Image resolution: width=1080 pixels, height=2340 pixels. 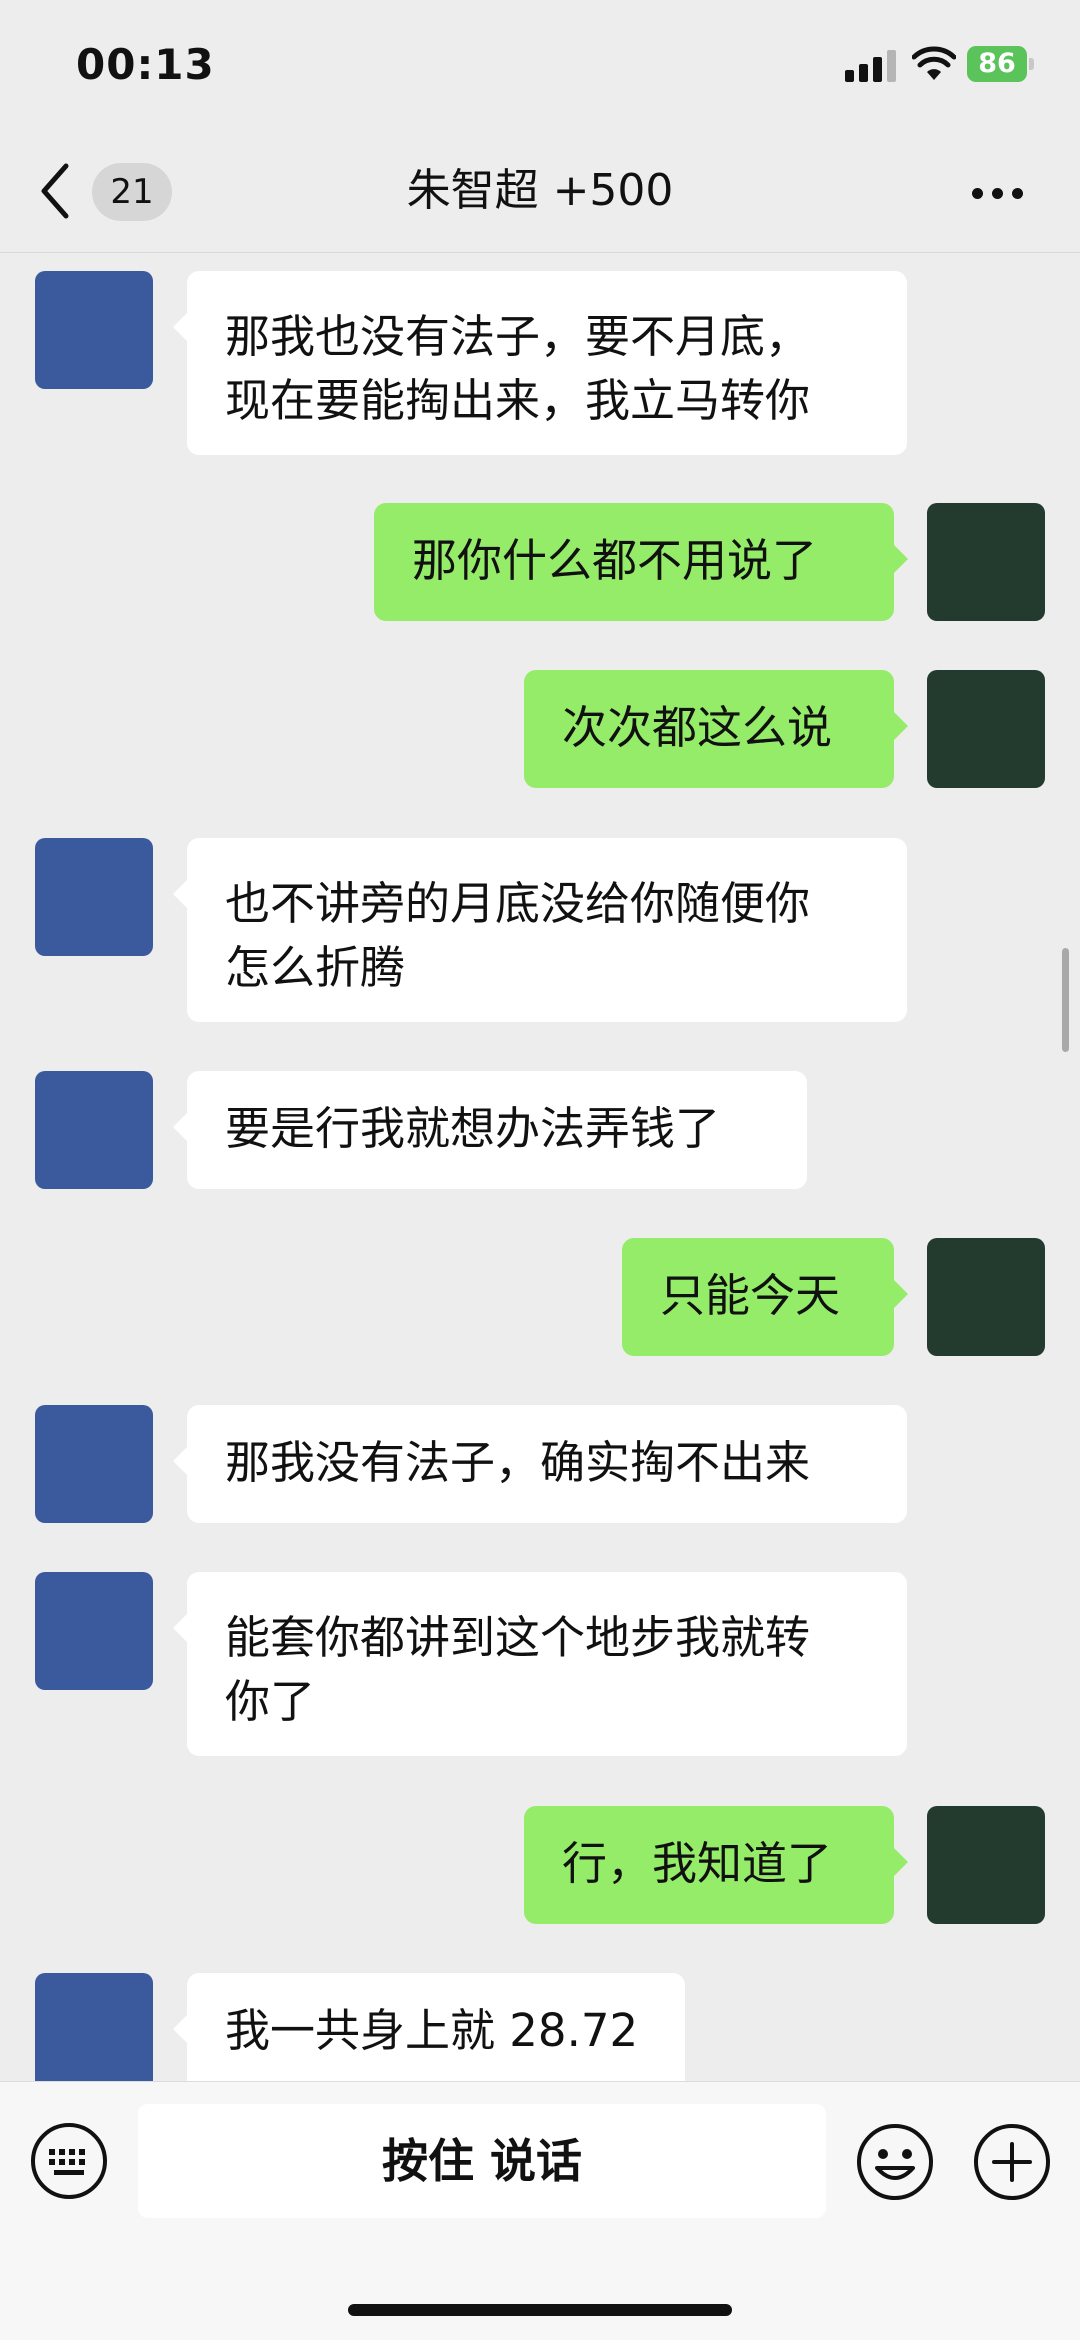 I want to click on back-icon, so click(x=56, y=191).